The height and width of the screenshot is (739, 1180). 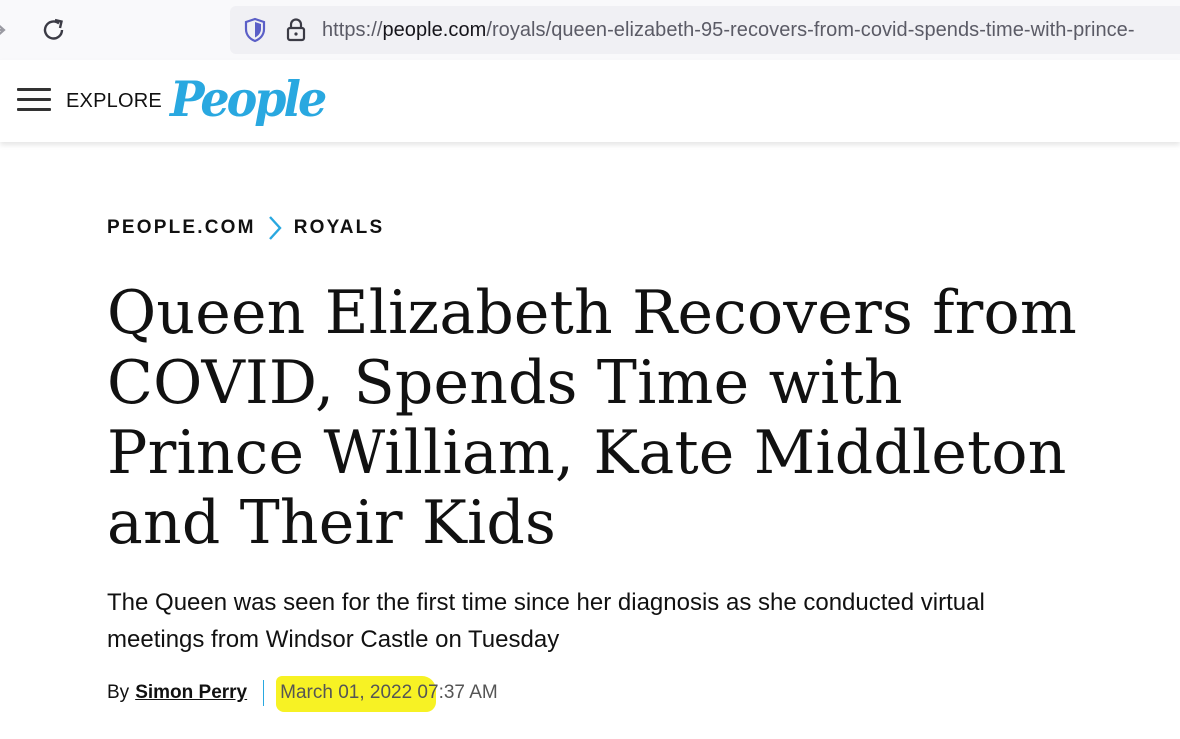 What do you see at coordinates (191, 693) in the screenshot?
I see `author-link: Simon Perry` at bounding box center [191, 693].